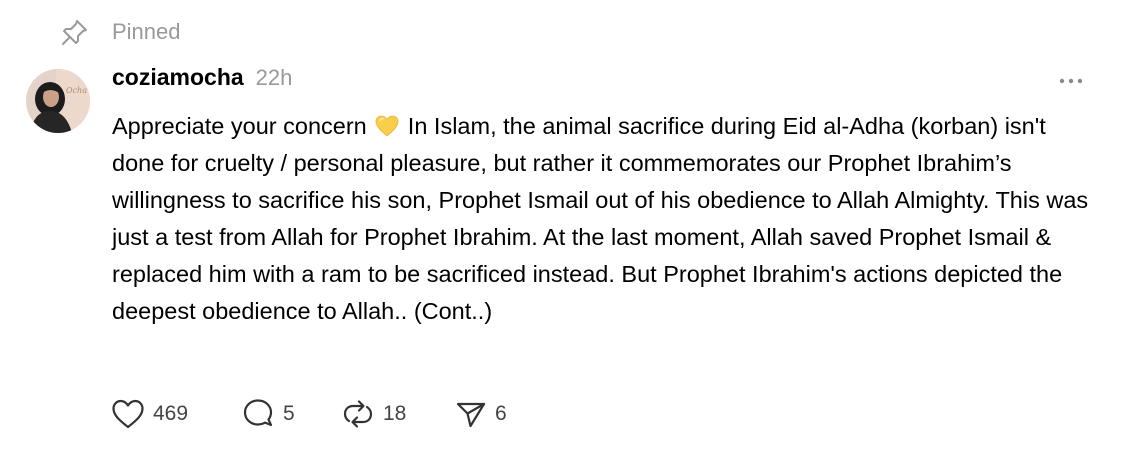 Image resolution: width=1130 pixels, height=450 pixels. What do you see at coordinates (76, 90) in the screenshot?
I see `avatar-logo-text: Ocha` at bounding box center [76, 90].